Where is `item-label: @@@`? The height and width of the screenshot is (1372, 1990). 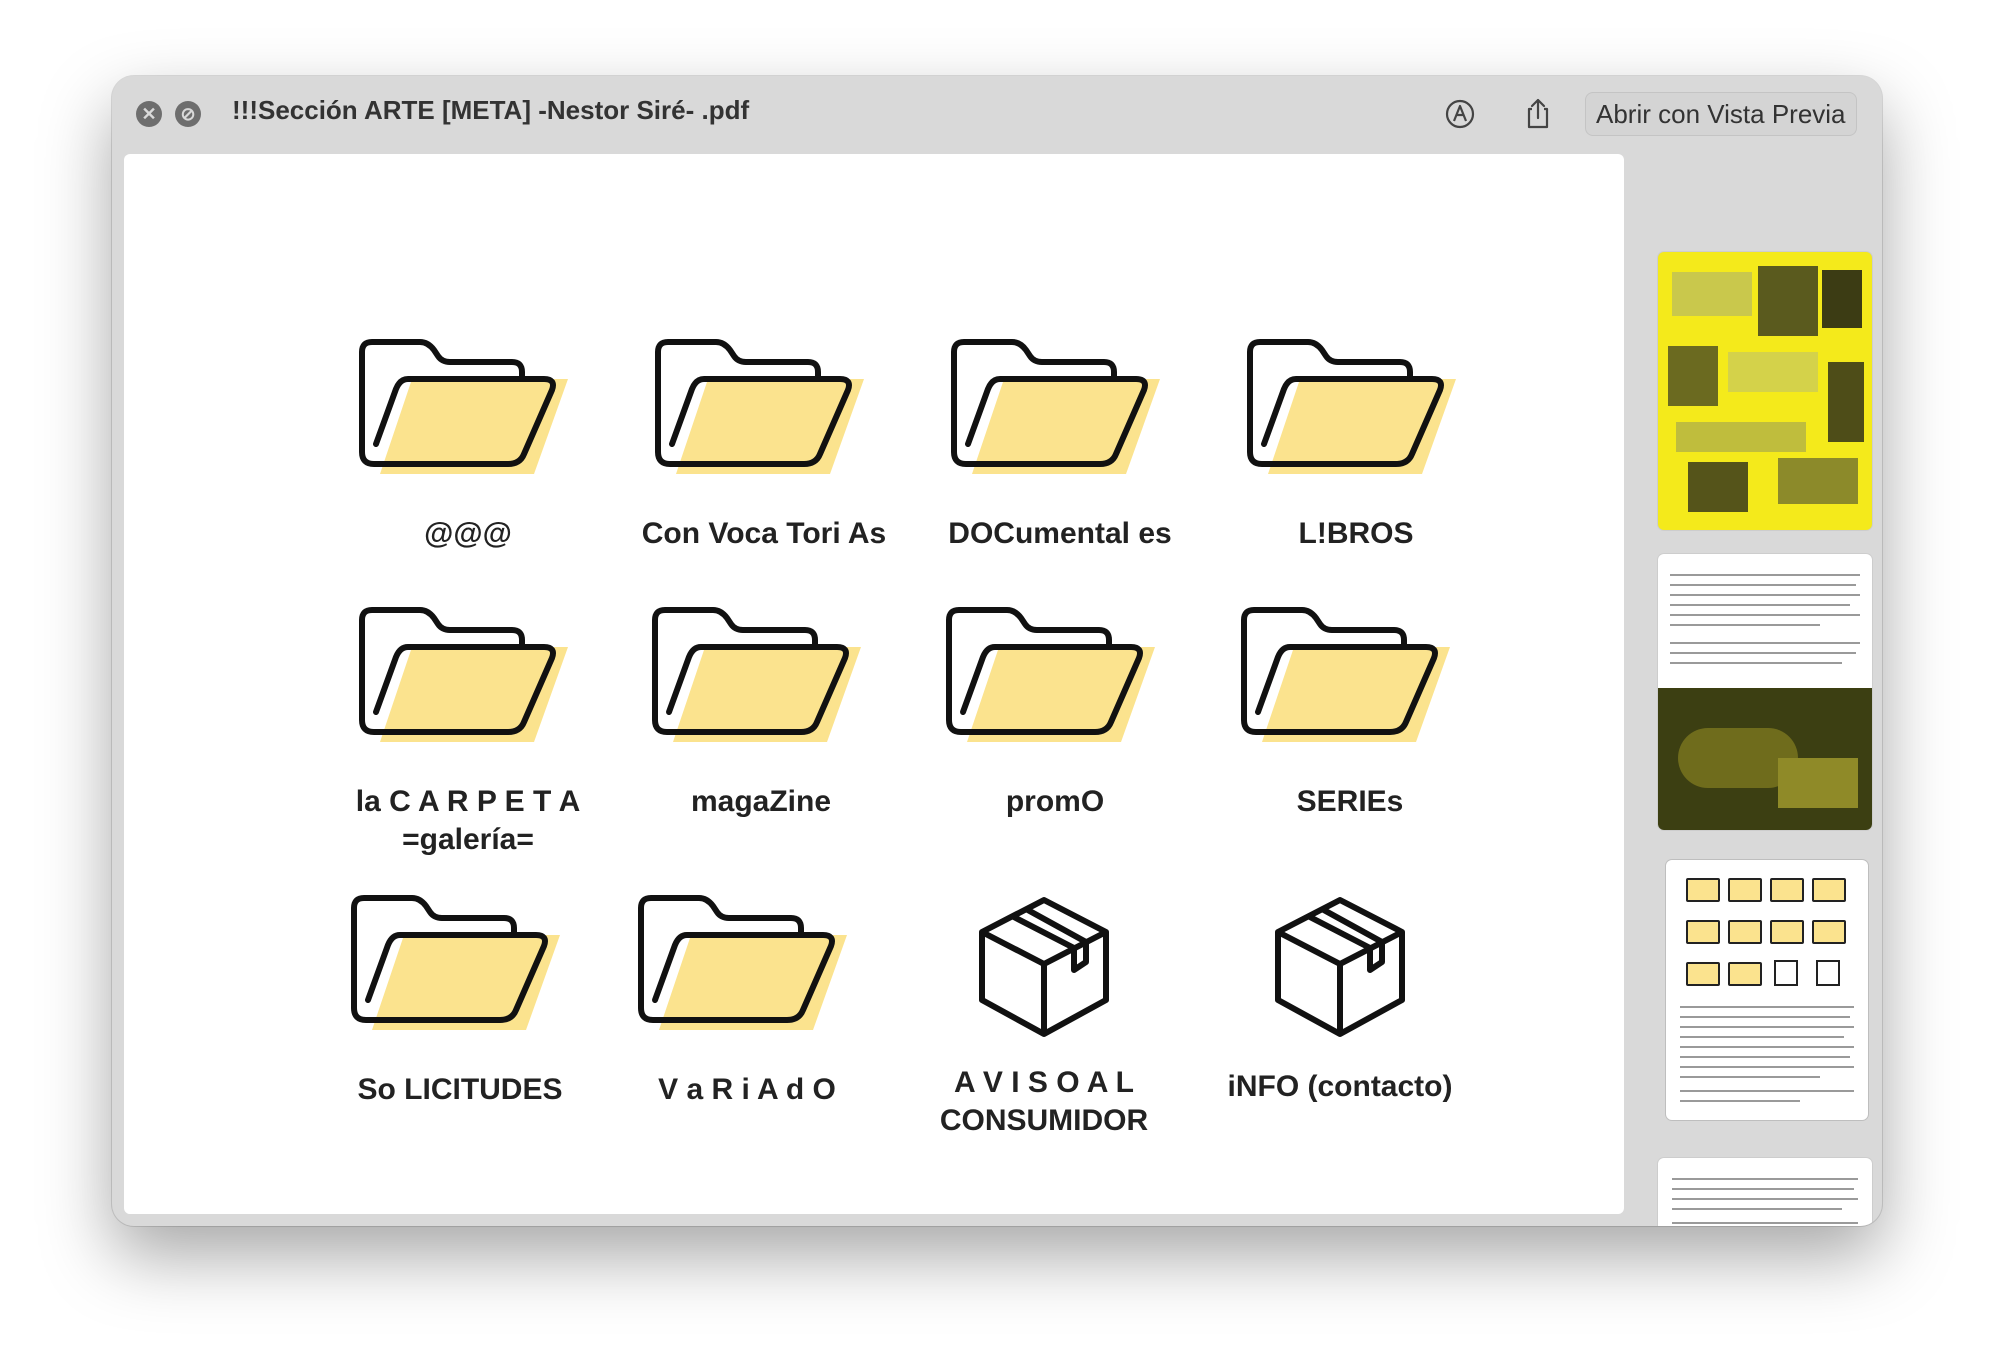
item-label: @@@ is located at coordinates (468, 533).